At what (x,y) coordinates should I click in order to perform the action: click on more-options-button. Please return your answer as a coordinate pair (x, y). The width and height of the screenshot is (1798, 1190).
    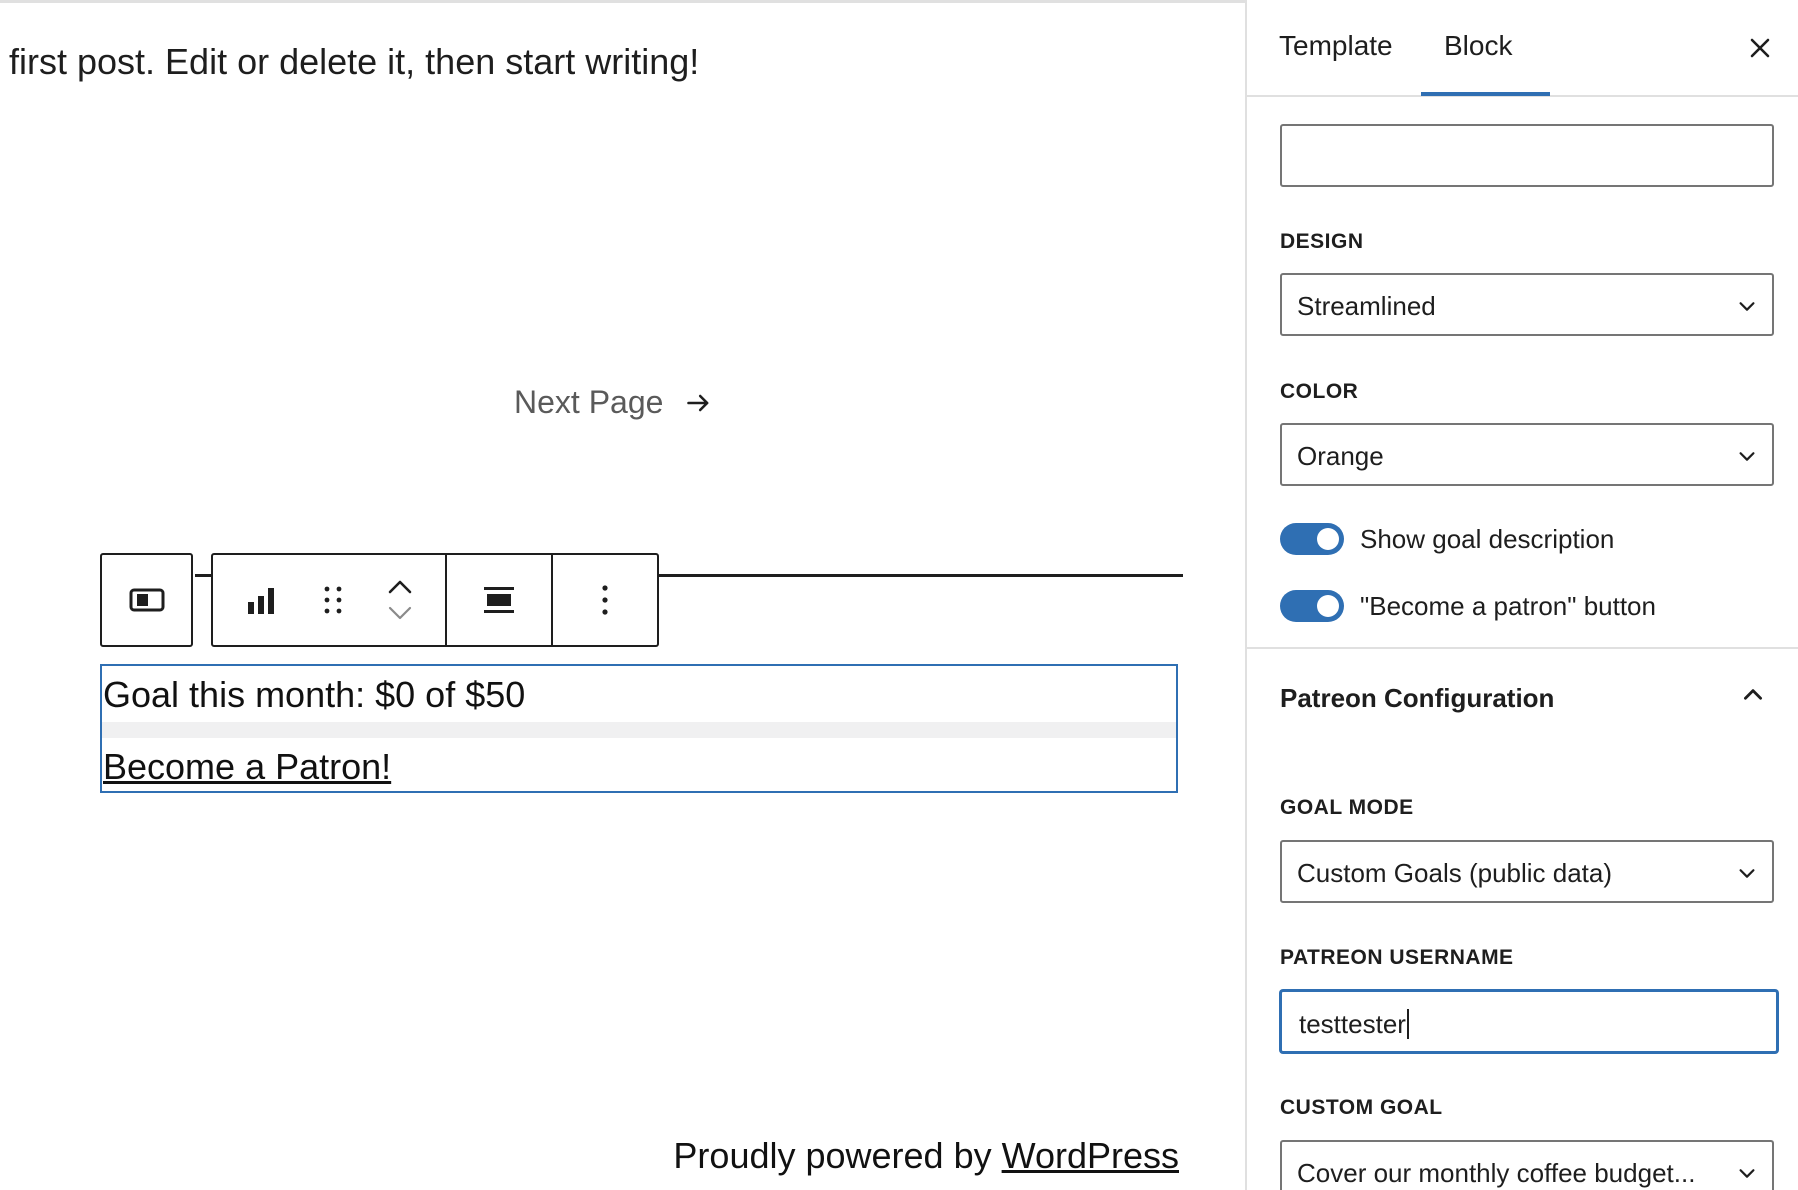
    Looking at the image, I should click on (605, 600).